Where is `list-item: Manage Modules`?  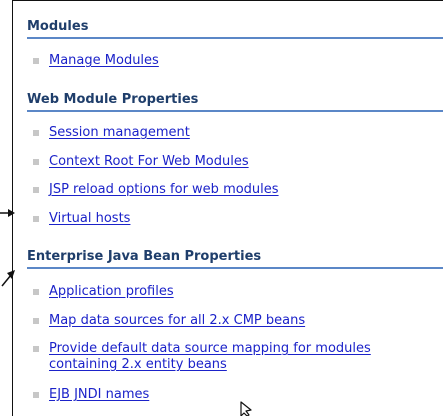
list-item: Manage Modules is located at coordinates (238, 61).